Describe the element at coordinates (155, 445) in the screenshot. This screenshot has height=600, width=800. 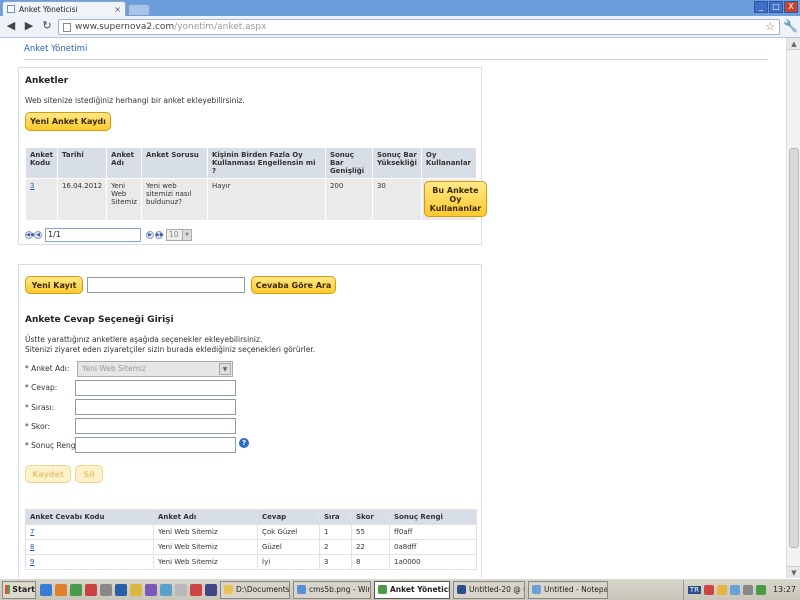
I see `color-field` at that location.